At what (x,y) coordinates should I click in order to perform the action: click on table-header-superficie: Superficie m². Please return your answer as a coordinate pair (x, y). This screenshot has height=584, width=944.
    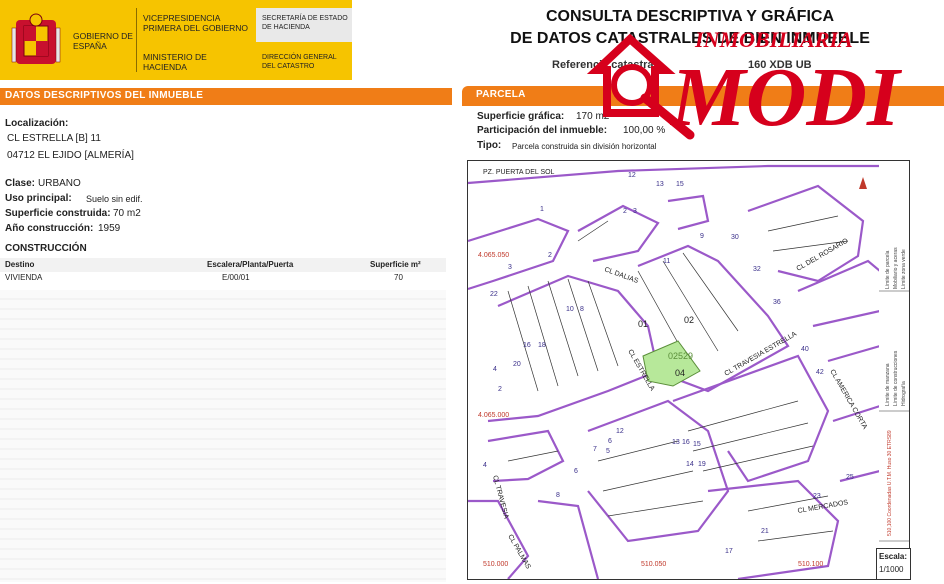
    Looking at the image, I should click on (395, 264).